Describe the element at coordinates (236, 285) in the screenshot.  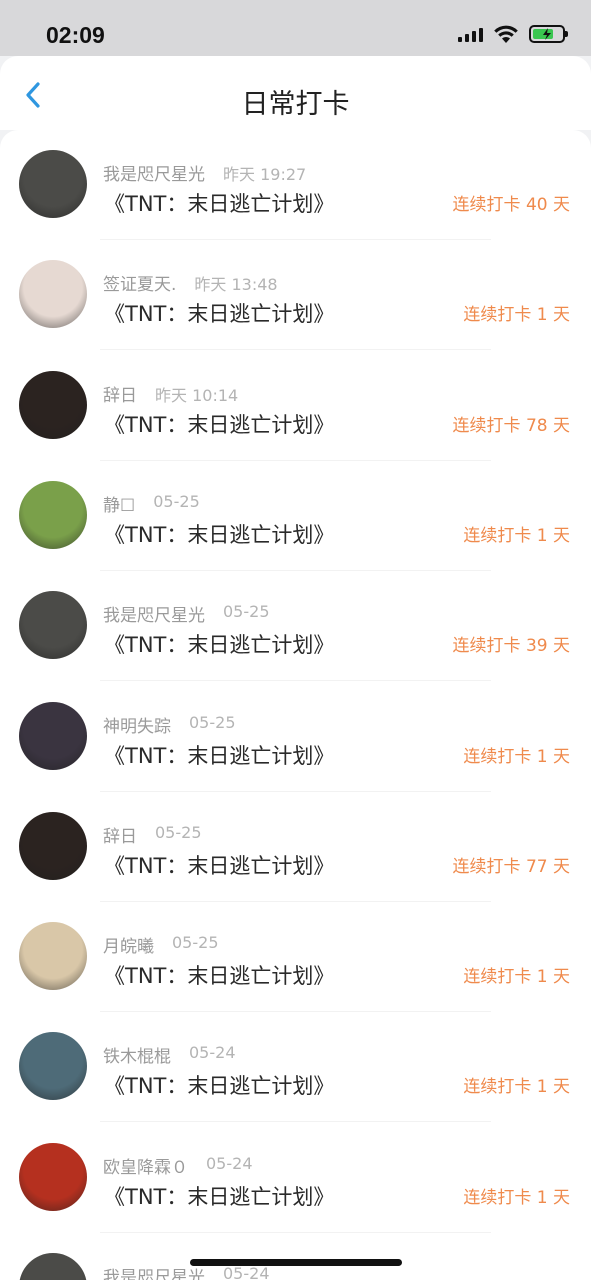
I see `checkin-time: 昨天 13:48` at that location.